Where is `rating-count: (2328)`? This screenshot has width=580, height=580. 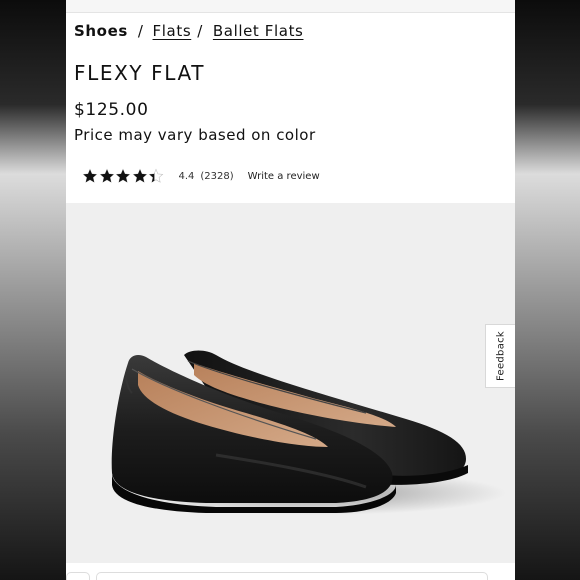 rating-count: (2328) is located at coordinates (216, 176).